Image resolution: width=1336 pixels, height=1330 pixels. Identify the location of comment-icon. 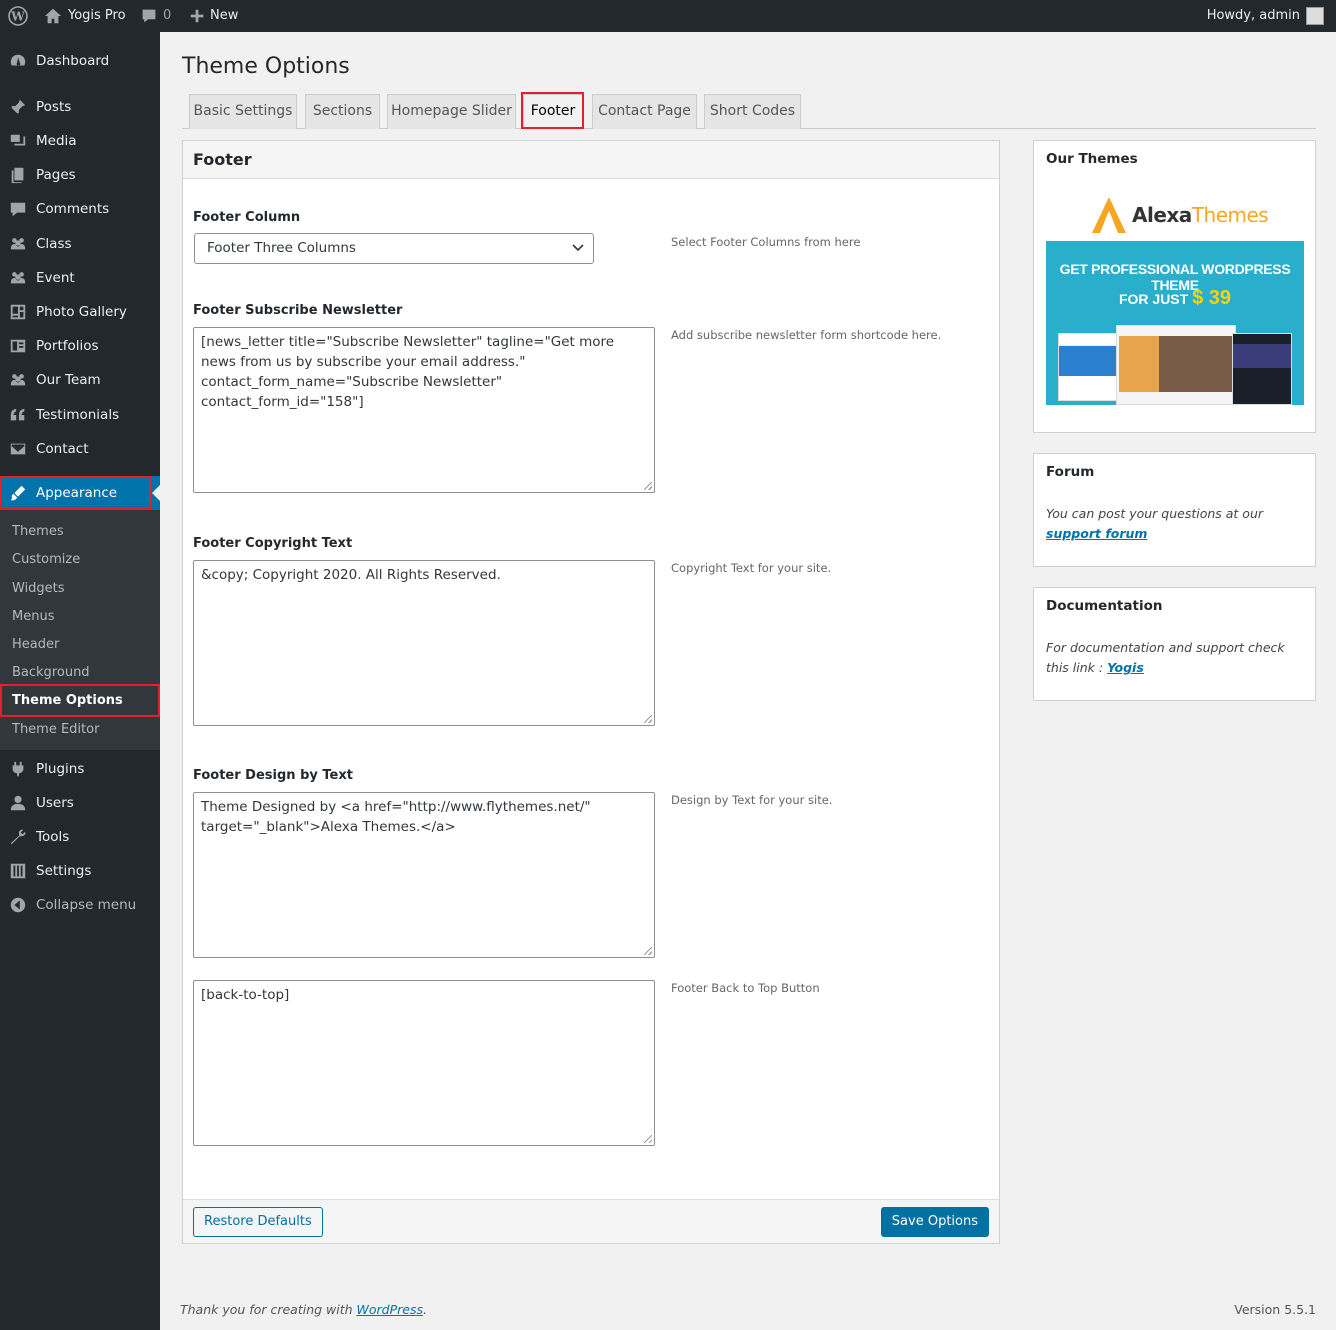
(149, 16).